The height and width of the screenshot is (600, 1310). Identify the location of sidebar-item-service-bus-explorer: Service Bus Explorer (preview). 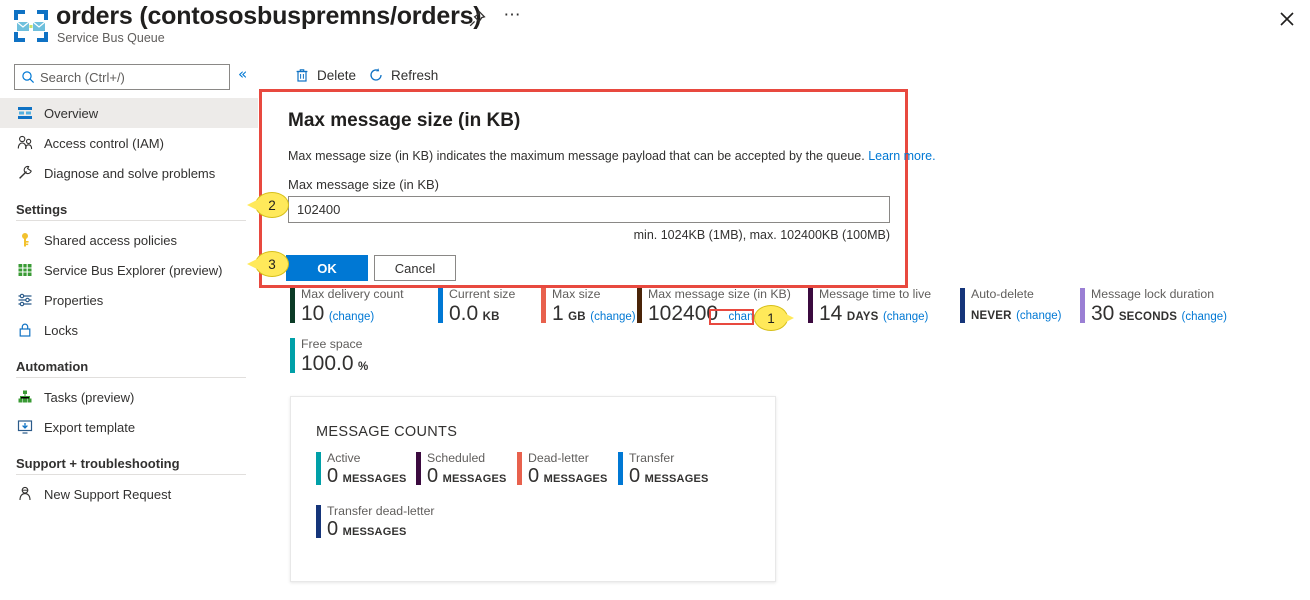
(129, 270).